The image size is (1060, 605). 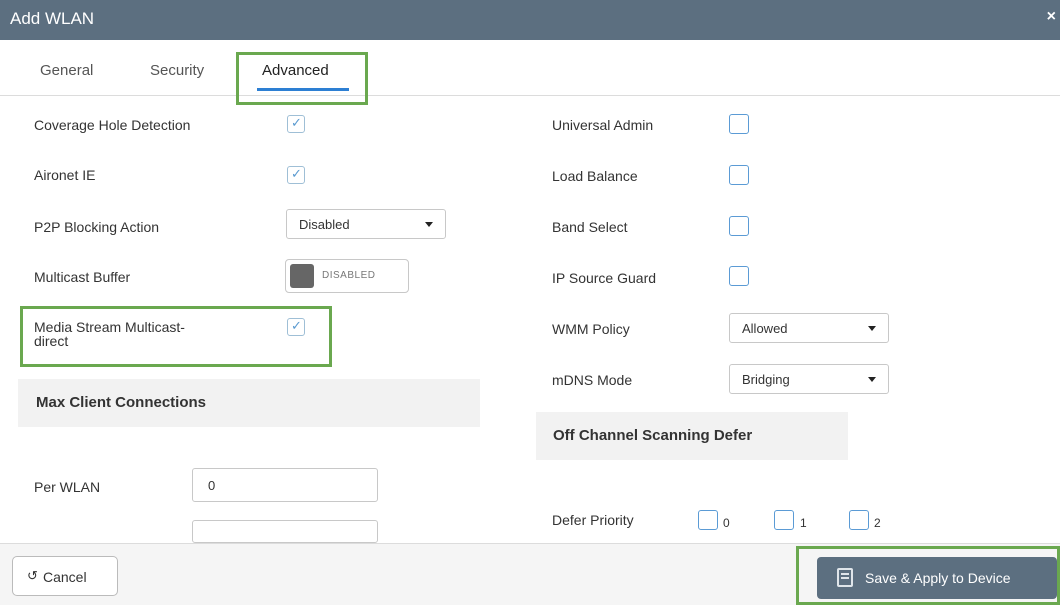 I want to click on multicast-buffer-toggle: DISABLED, so click(x=347, y=276).